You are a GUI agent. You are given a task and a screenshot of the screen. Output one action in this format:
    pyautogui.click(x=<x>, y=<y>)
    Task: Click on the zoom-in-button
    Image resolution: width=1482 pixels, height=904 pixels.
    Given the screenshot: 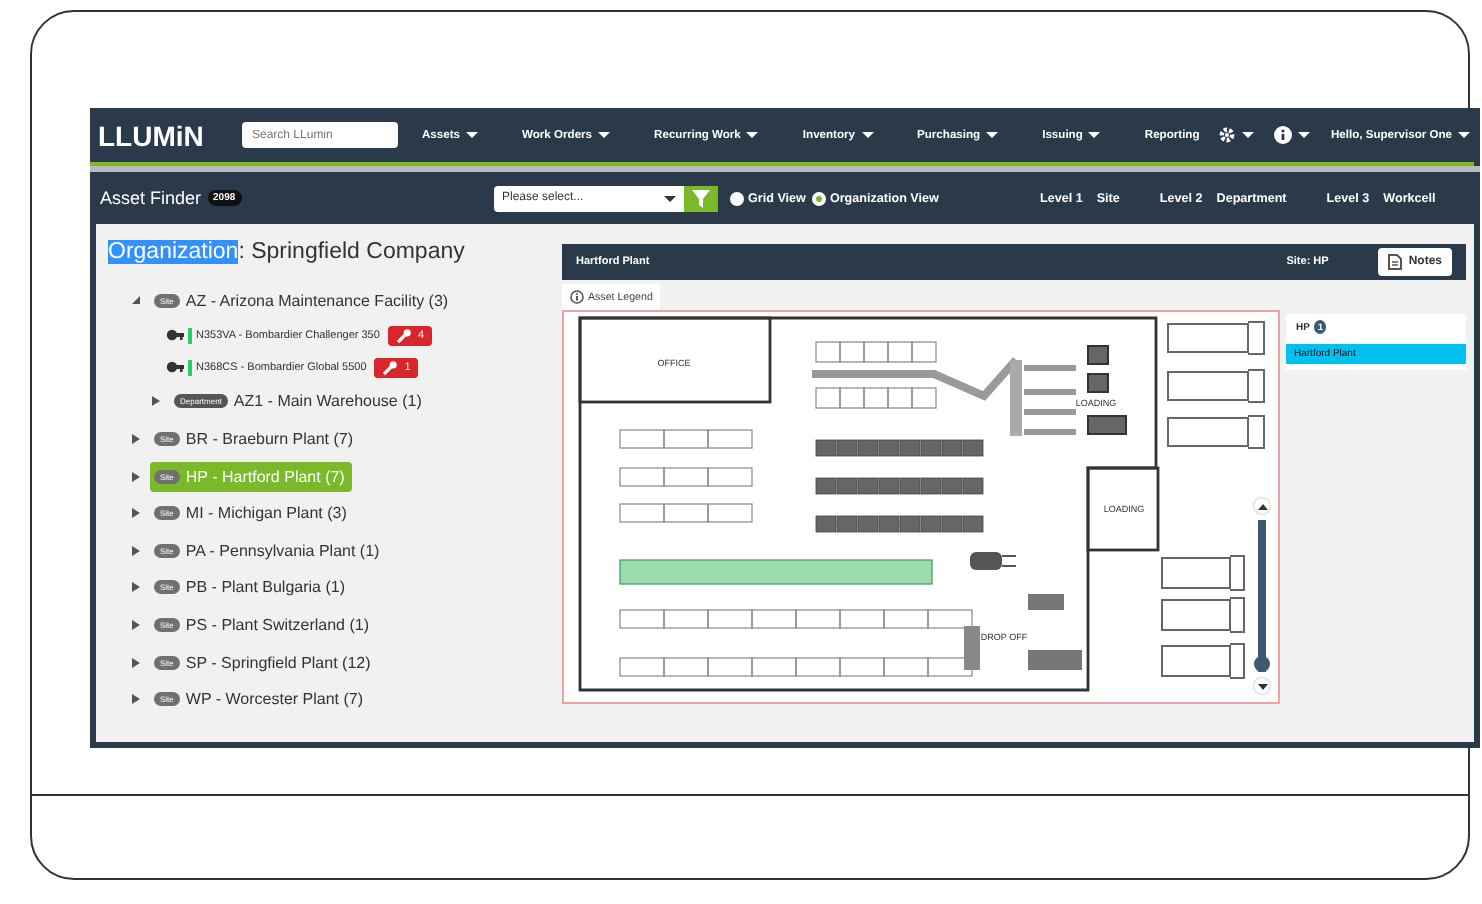 What is the action you would take?
    pyautogui.click(x=1262, y=506)
    